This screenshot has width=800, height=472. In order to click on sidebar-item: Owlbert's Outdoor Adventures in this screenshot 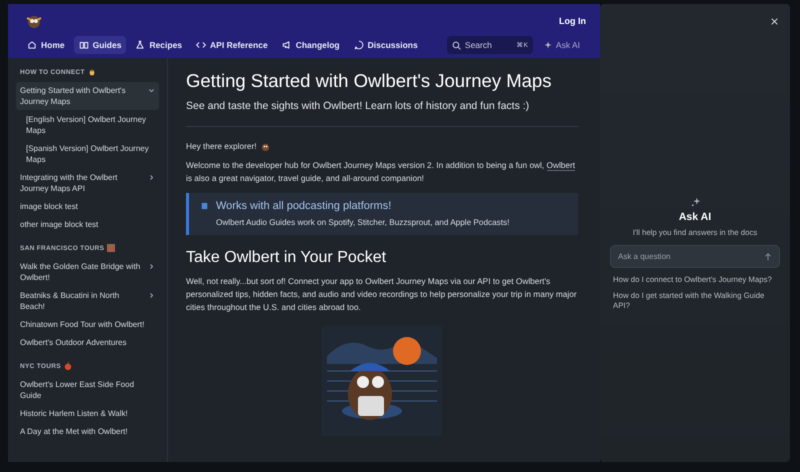, I will do `click(87, 342)`.